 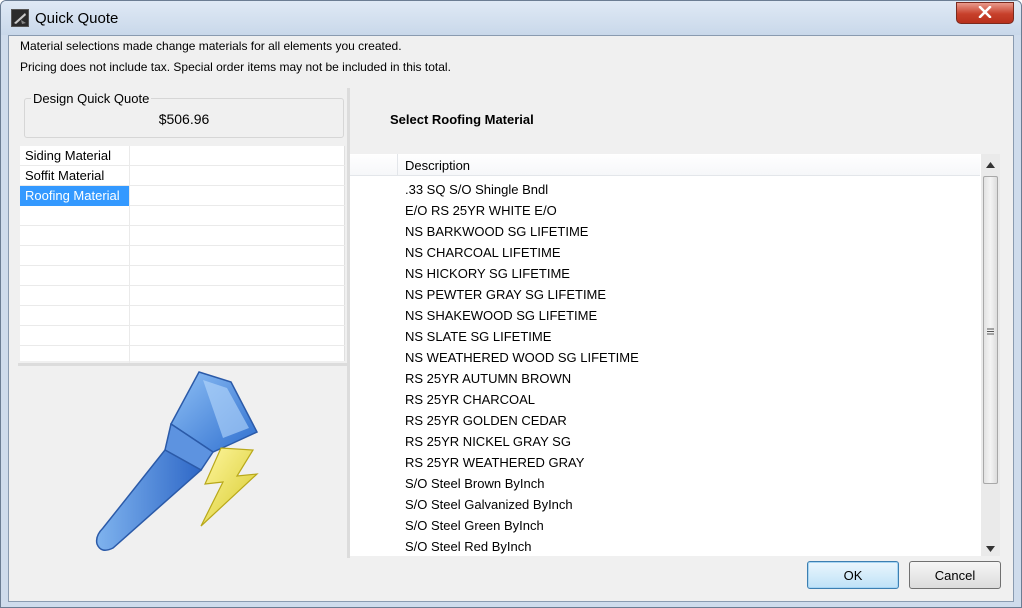 I want to click on list-item: RS 25YR CHARCOAL, so click(x=665, y=399).